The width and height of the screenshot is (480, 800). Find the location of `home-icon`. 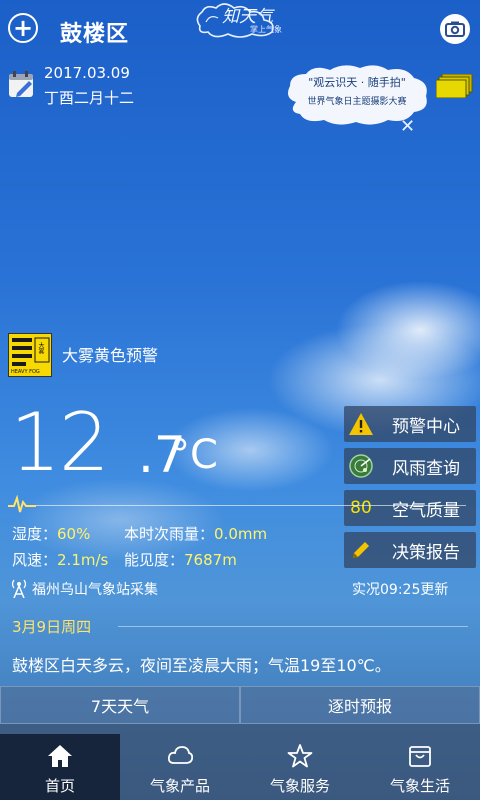

home-icon is located at coordinates (60, 756).